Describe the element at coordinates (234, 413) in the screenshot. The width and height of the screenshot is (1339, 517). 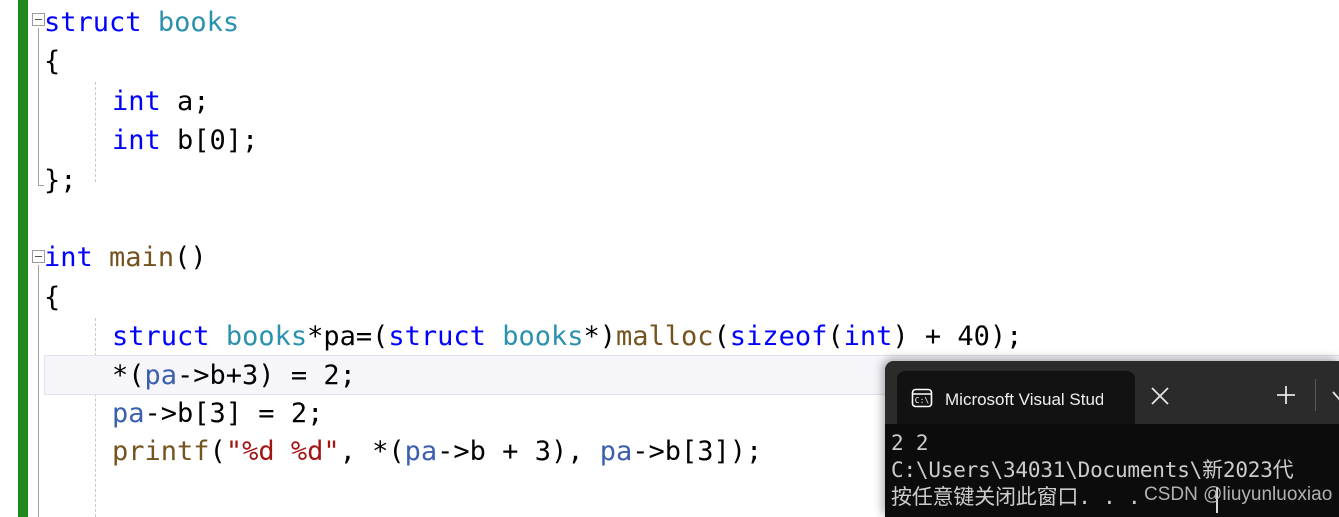
I see `code-token: ->b[3] = 2;` at that location.